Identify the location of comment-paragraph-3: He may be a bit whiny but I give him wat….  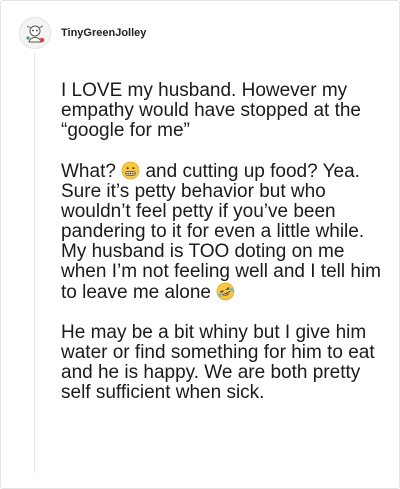
(222, 363).